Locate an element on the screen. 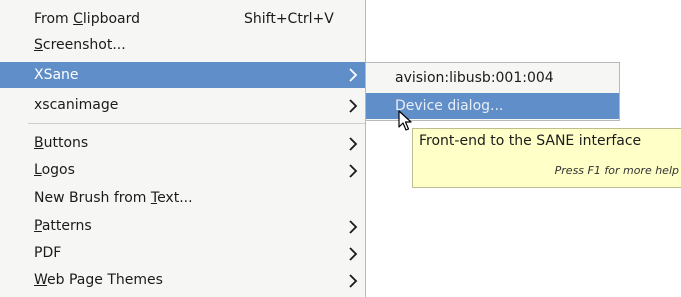 Image resolution: width=681 pixels, height=297 pixels. tooltip-text: Front-end to the SANE interface is located at coordinates (530, 141).